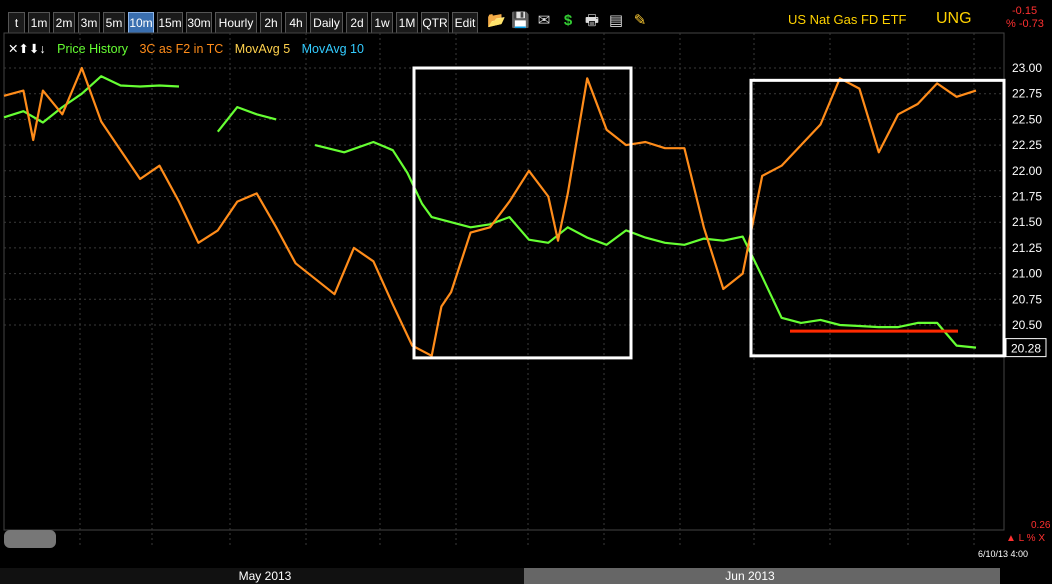 The width and height of the screenshot is (1052, 584). What do you see at coordinates (181, 49) in the screenshot?
I see `legend-indicator: 3C as F2 in TC` at bounding box center [181, 49].